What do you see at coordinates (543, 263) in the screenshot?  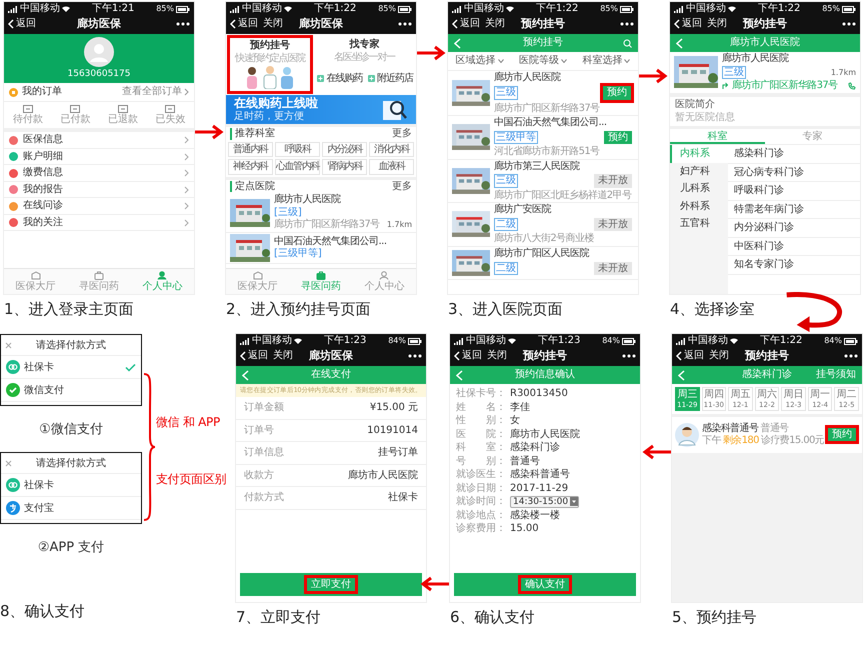 I see `hospital-item: 廊坊市广阳区人民医院 二级 未开放` at bounding box center [543, 263].